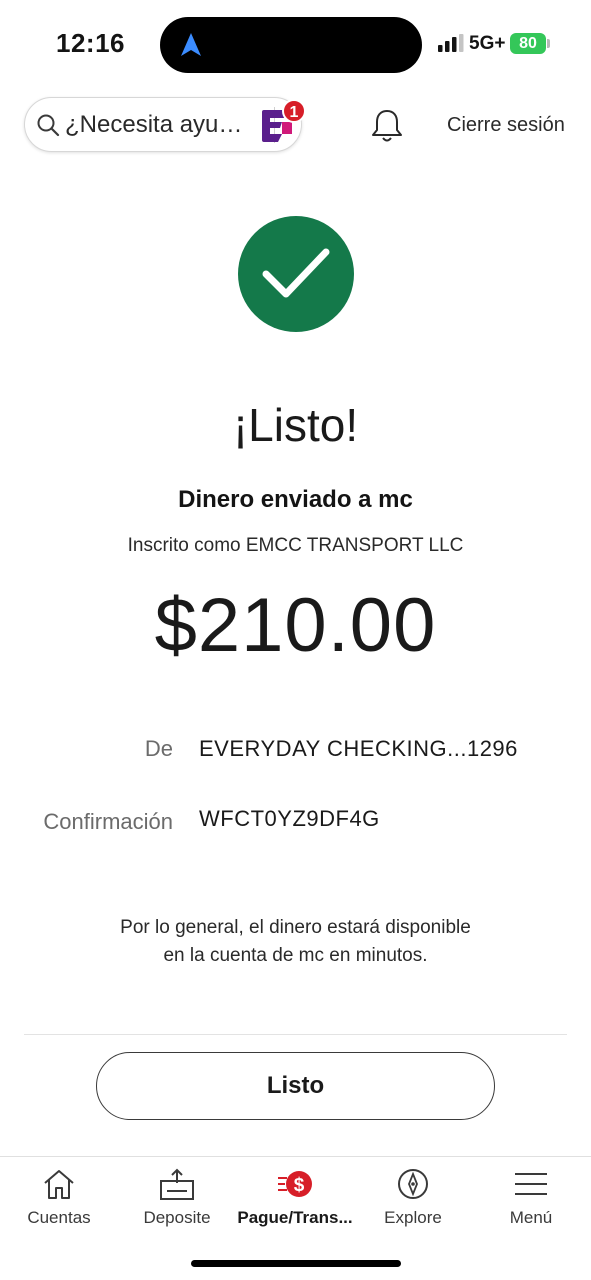 This screenshot has width=591, height=1280. I want to click on from-label: De, so click(158, 748).